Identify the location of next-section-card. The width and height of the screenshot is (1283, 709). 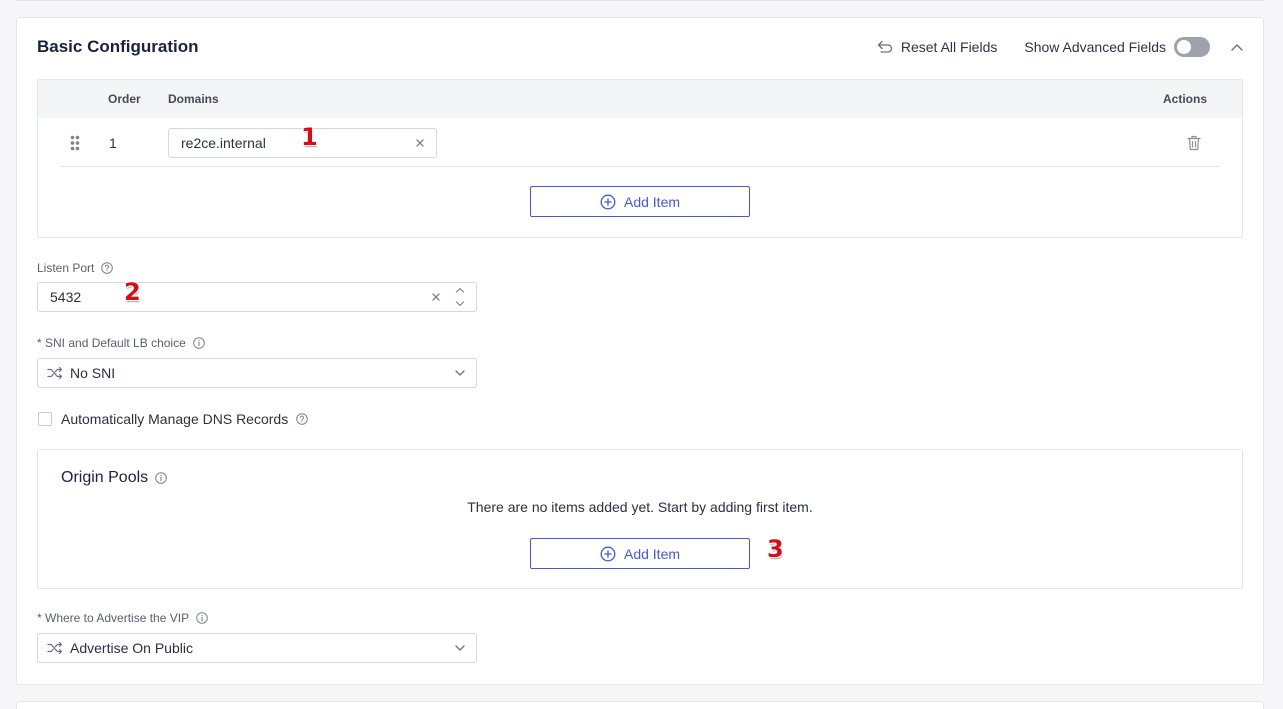
(640, 705).